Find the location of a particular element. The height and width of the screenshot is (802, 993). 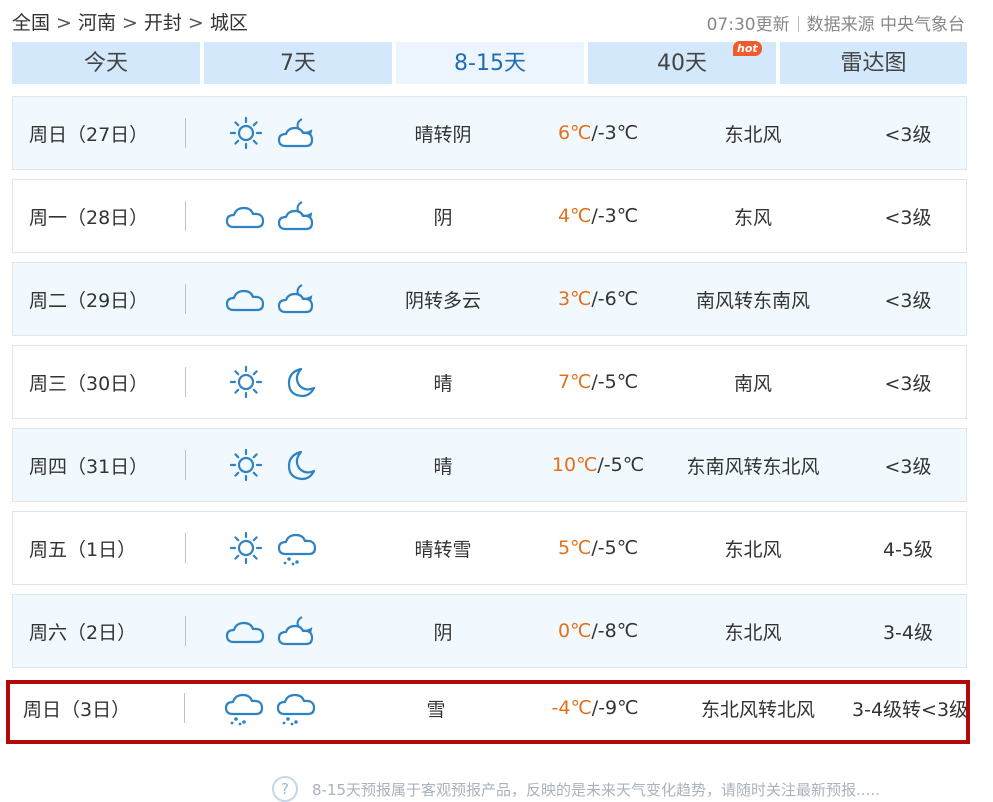

temp-high: 6℃ is located at coordinates (574, 133).